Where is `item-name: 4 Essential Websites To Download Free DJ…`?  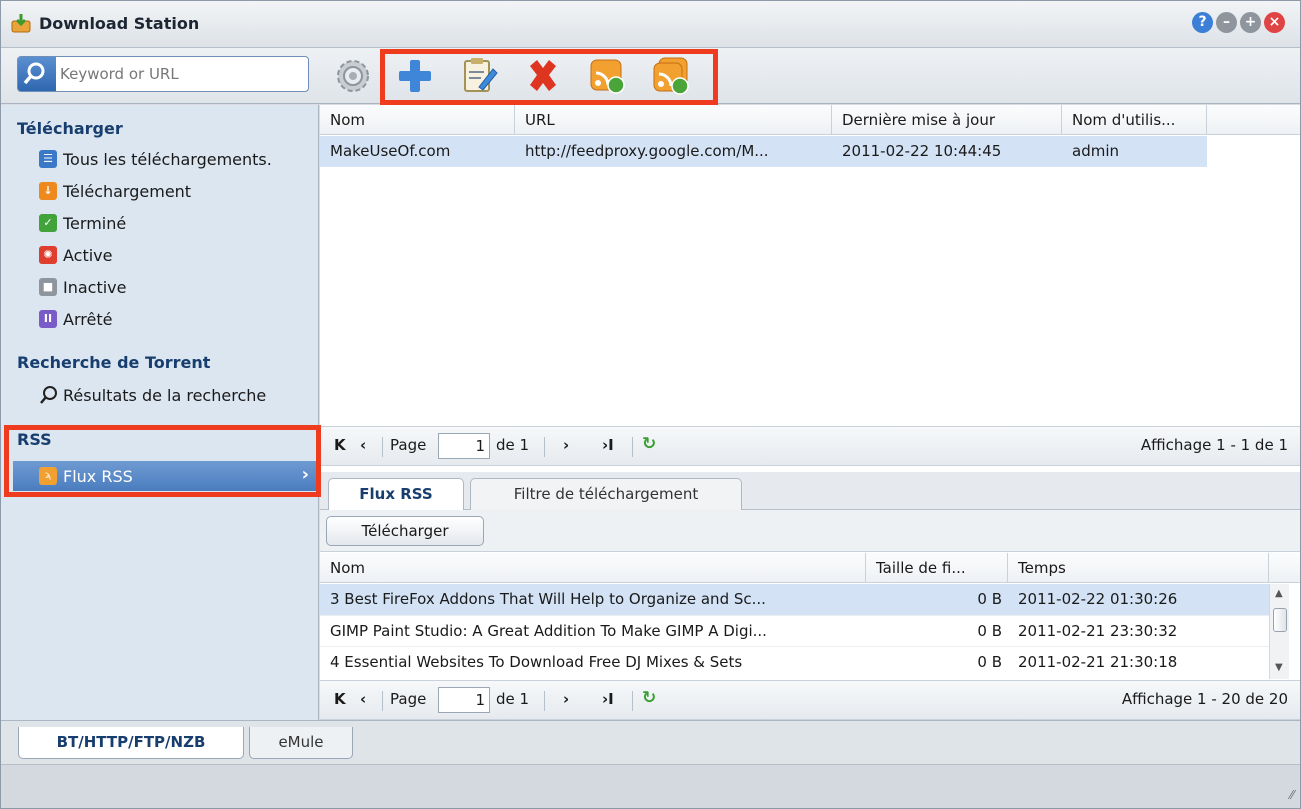
item-name: 4 Essential Websites To Download Free DJ… is located at coordinates (536, 662).